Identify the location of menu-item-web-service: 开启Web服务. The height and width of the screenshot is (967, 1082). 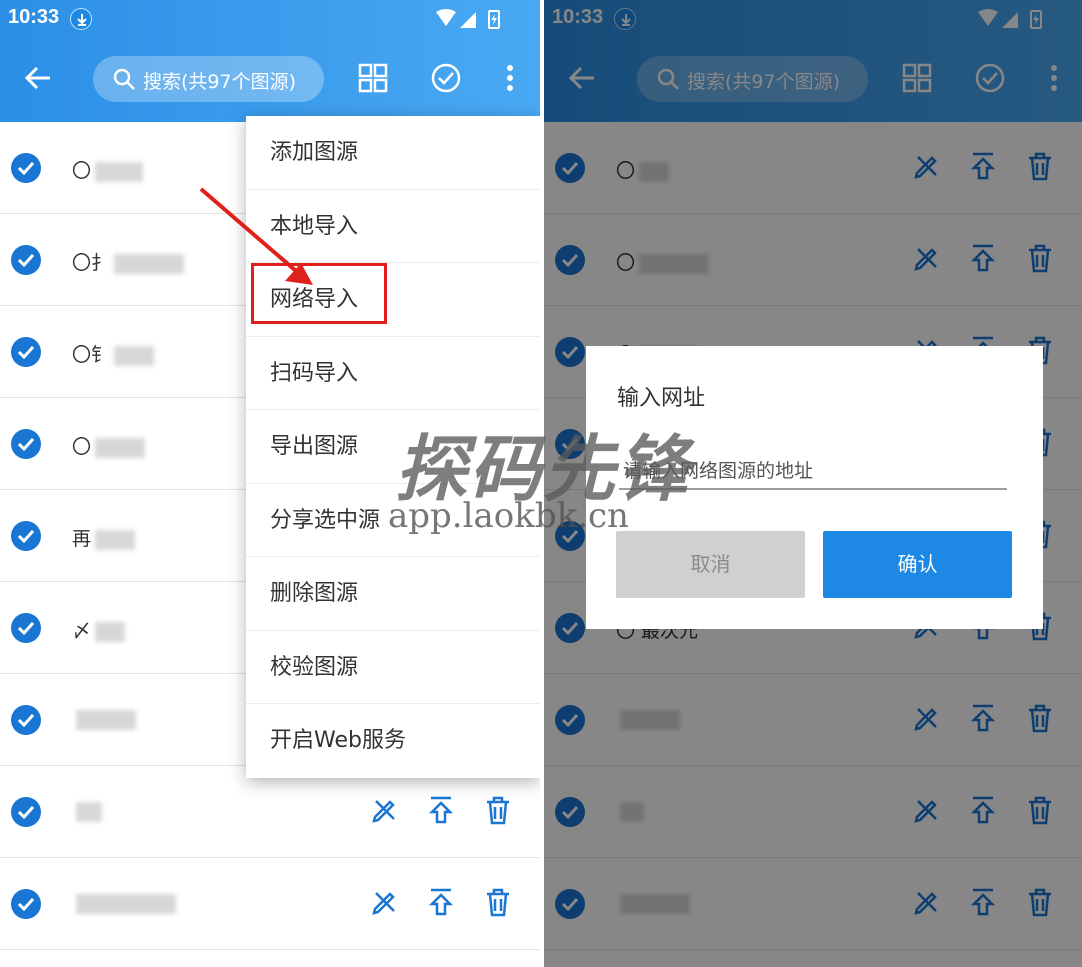
(393, 741).